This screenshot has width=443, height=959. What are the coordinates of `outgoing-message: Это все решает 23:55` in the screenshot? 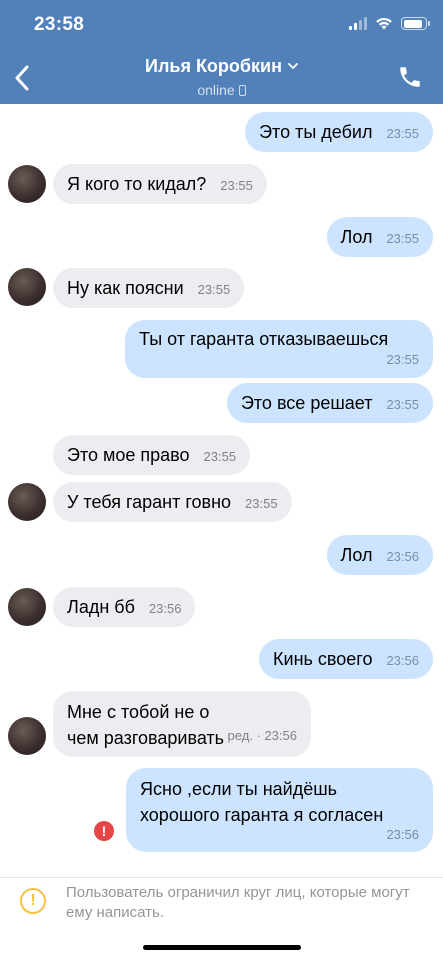 It's located at (329, 403).